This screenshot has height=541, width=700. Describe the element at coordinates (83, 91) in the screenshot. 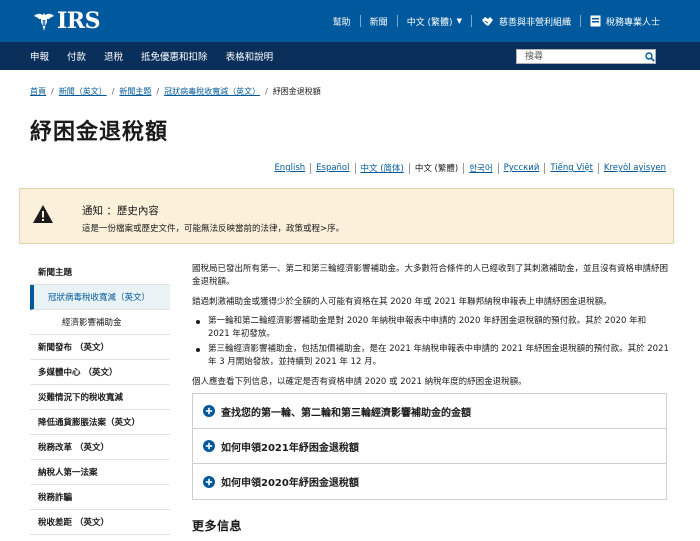

I see `breadcrumb-news: 新聞（英文）` at that location.